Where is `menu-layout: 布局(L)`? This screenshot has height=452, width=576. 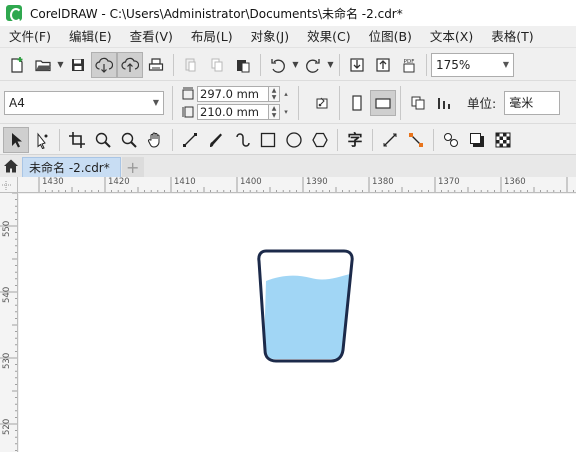
menu-layout: 布局(L) is located at coordinates (212, 37).